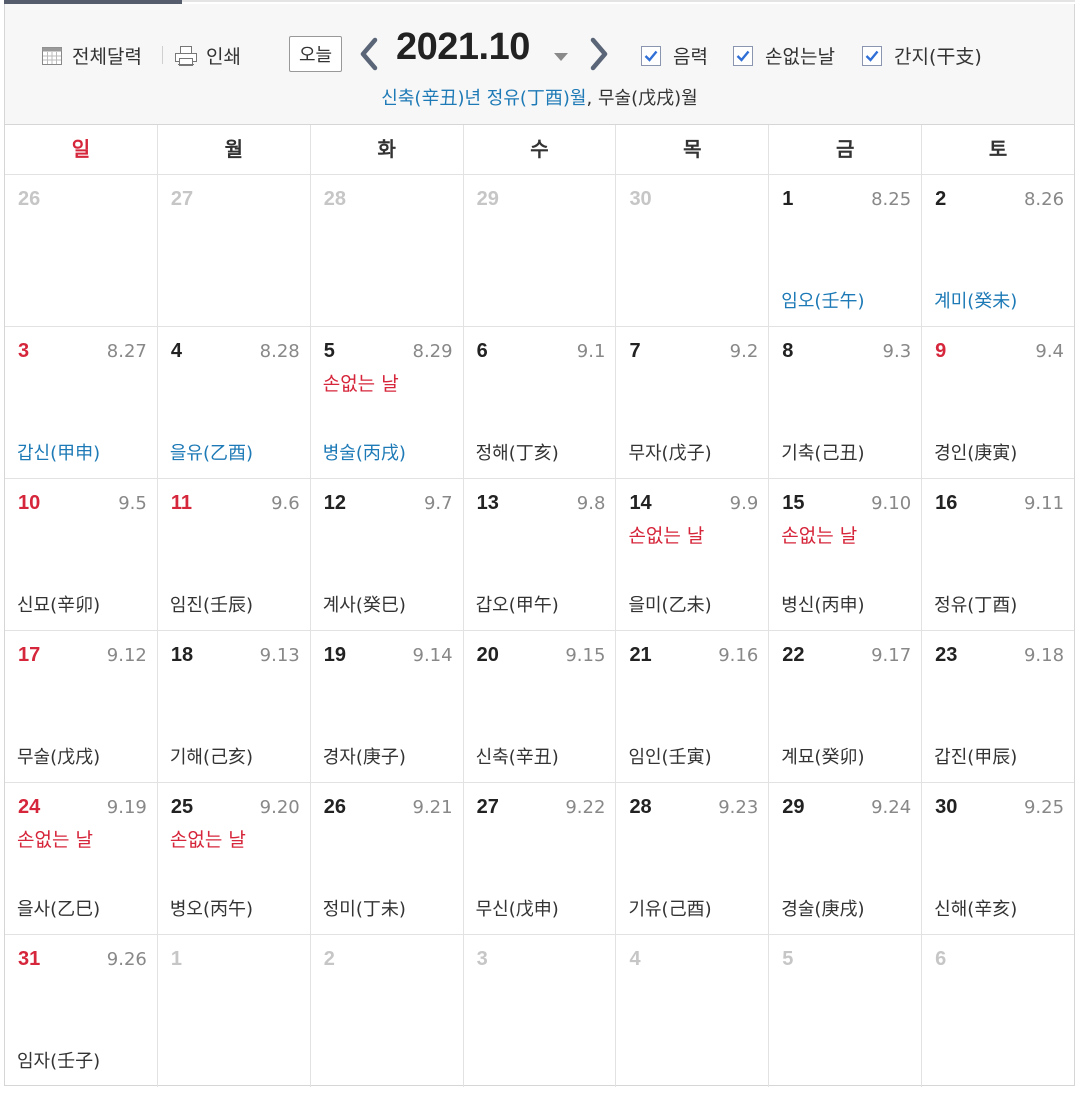 Image resolution: width=1079 pixels, height=1097 pixels. I want to click on calendar-day-cell-other-month: 3, so click(539, 1011).